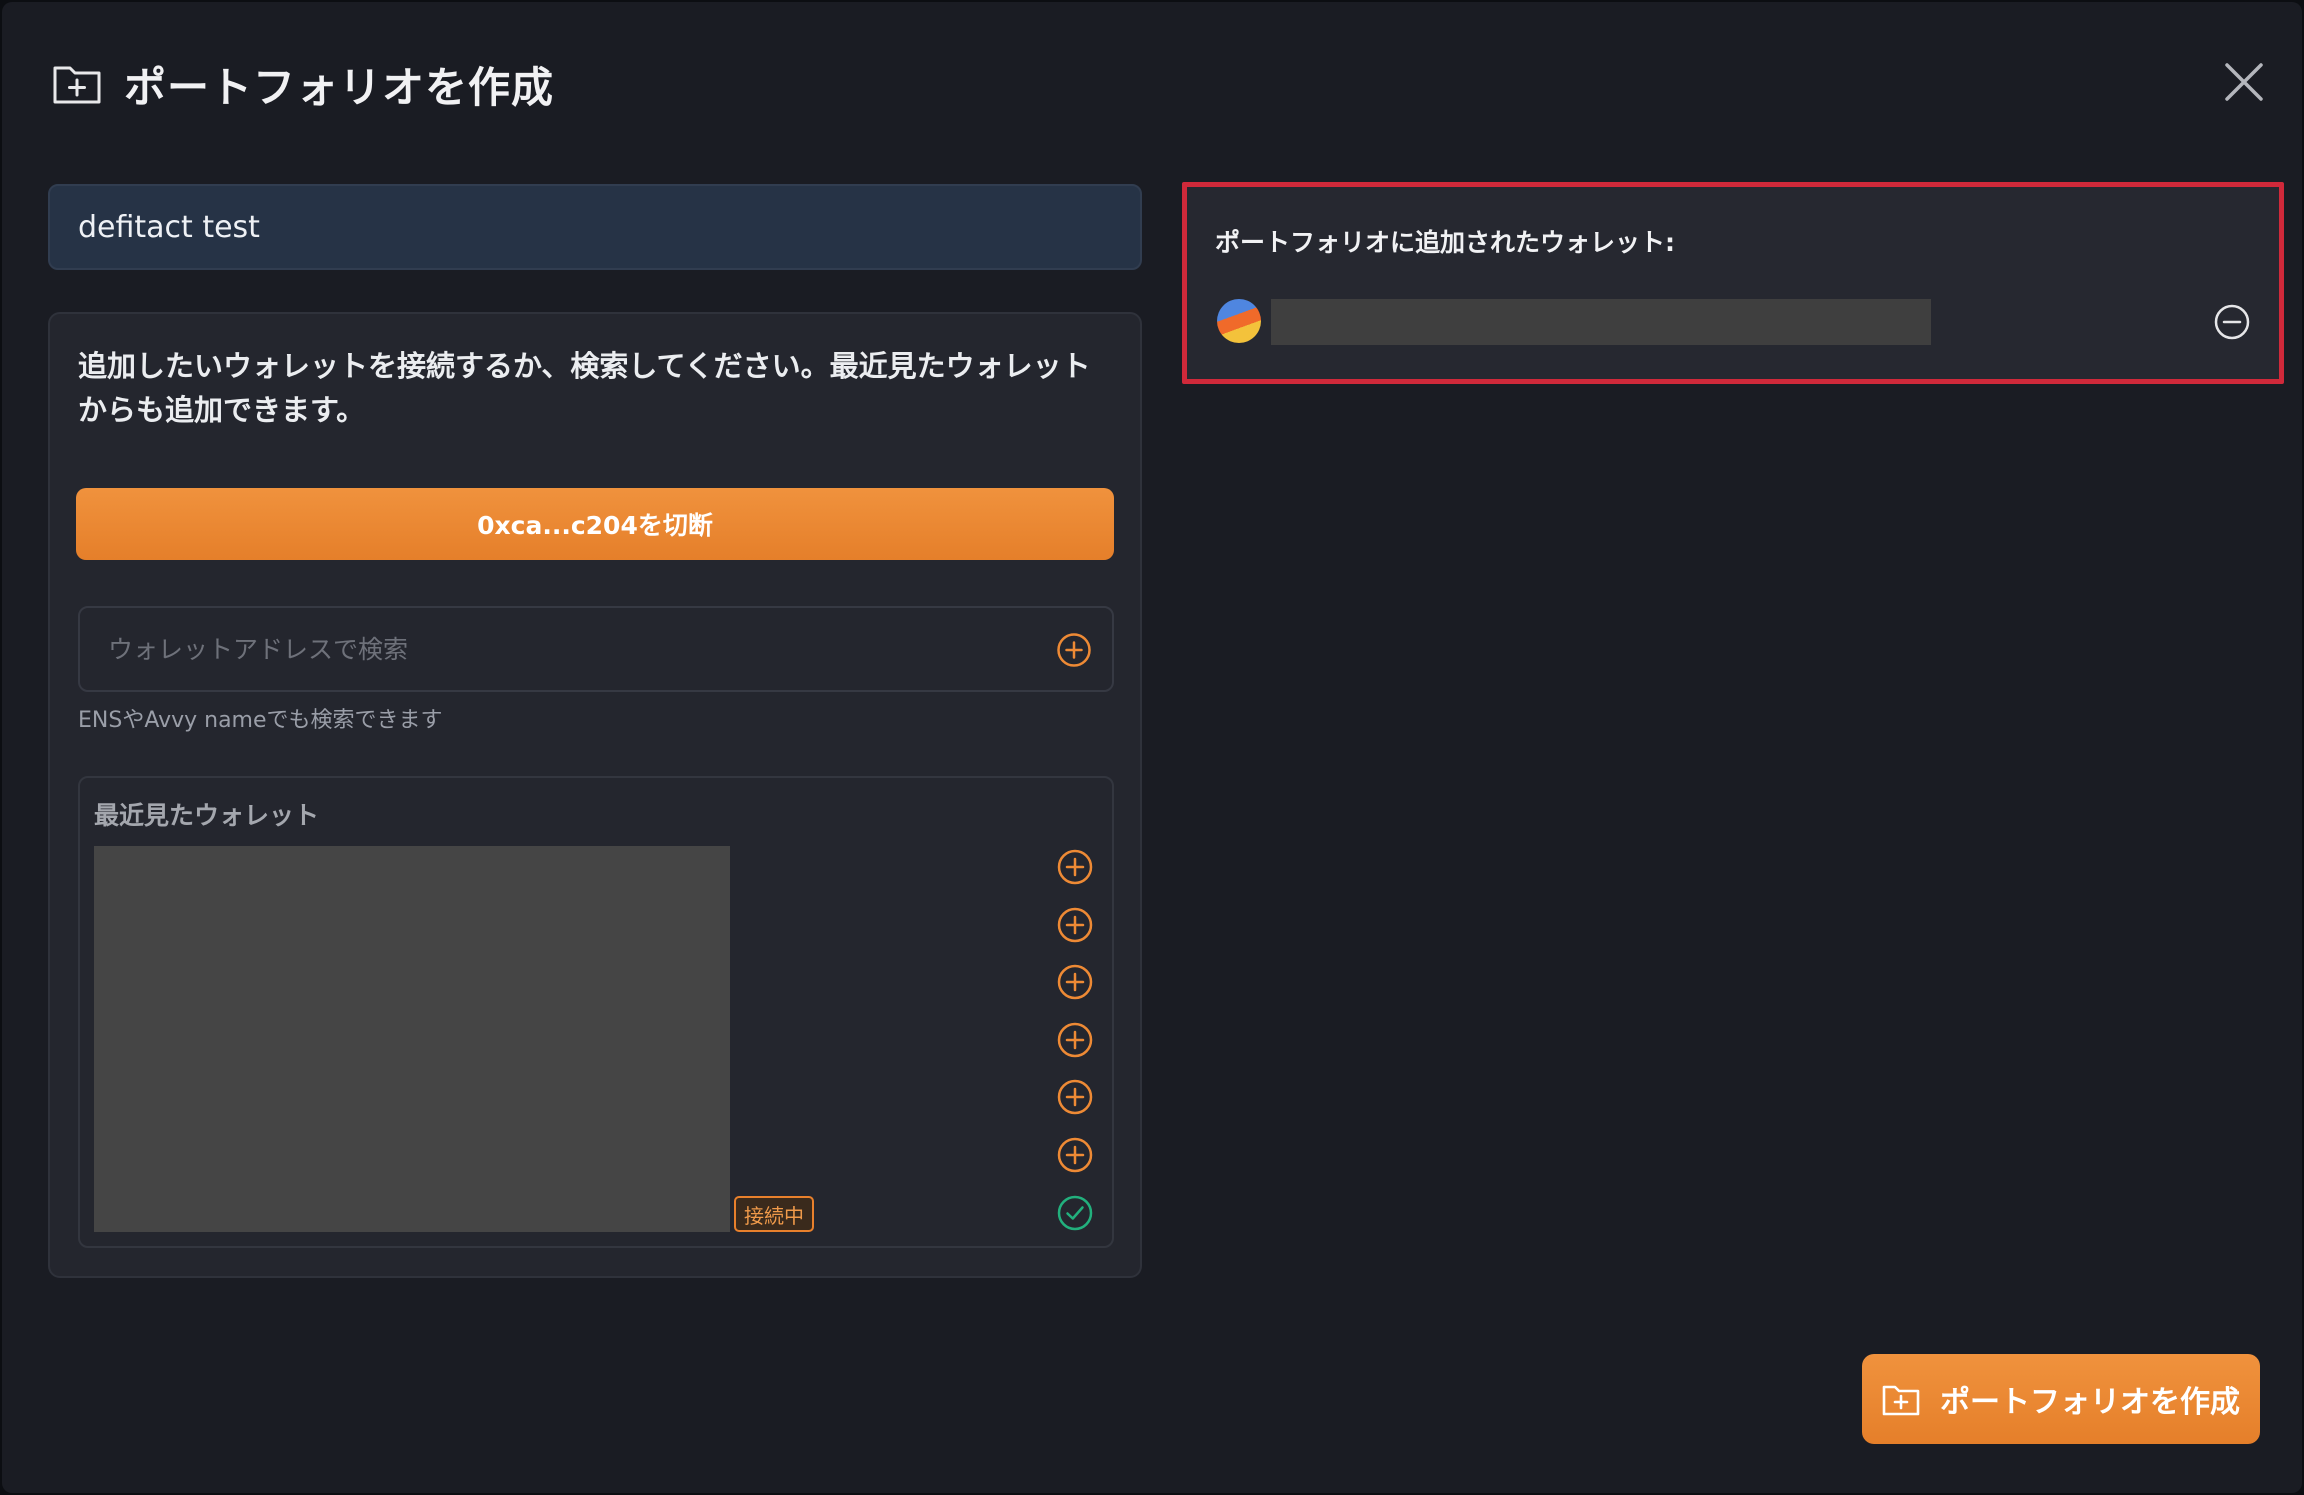  Describe the element at coordinates (595, 524) in the screenshot. I see `disconnect-wallet-button: 0xca...c204を切断` at that location.